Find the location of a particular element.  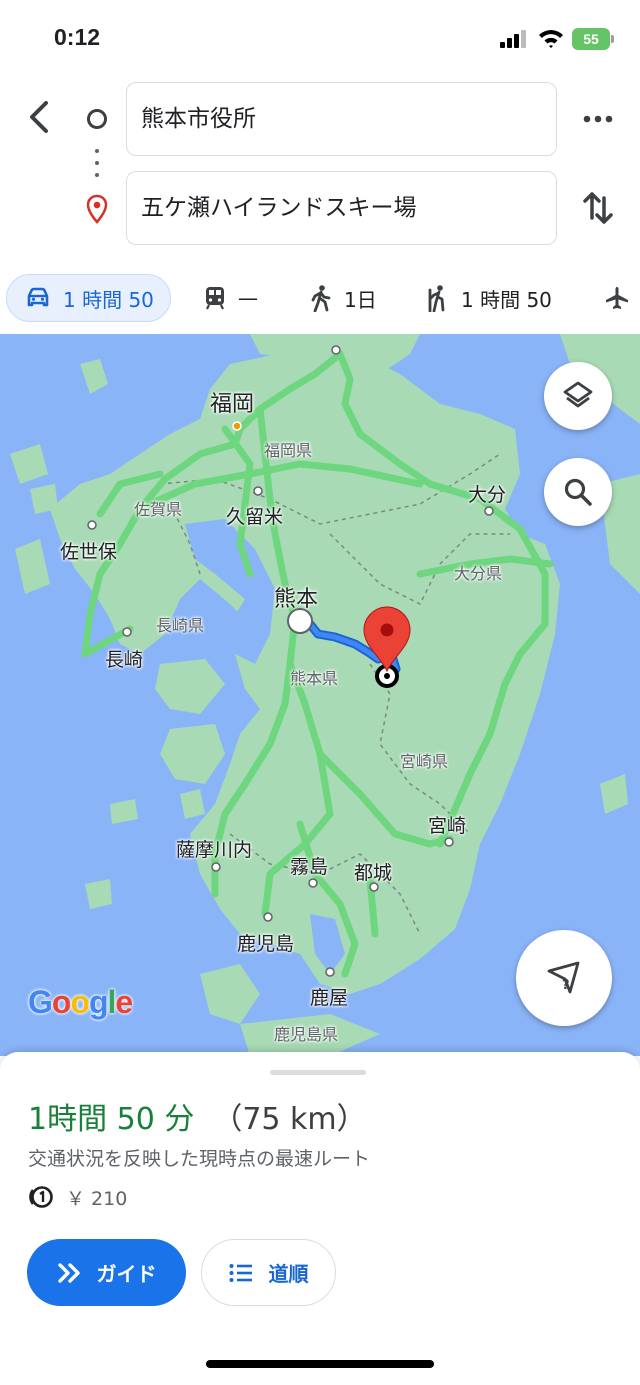

cellular-signal-icon is located at coordinates (514, 39).